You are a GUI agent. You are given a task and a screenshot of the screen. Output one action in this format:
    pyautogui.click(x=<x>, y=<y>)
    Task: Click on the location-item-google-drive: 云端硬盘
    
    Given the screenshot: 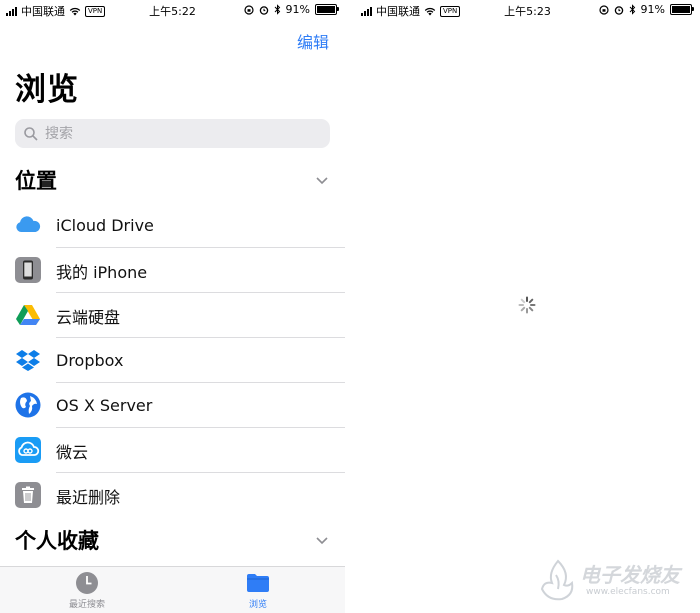 What is the action you would take?
    pyautogui.click(x=172, y=315)
    